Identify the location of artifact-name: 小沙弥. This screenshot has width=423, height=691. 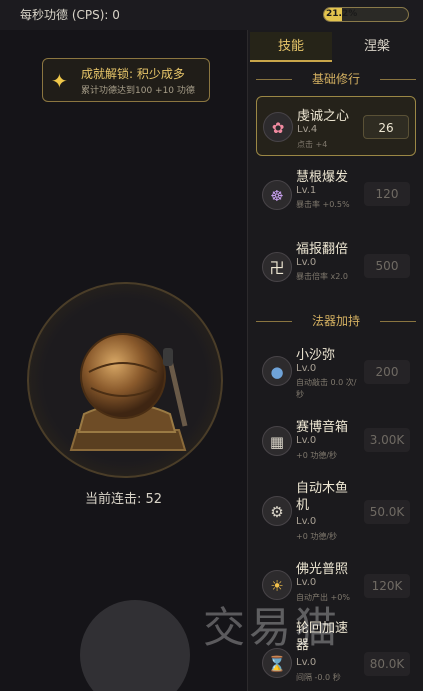
(316, 355).